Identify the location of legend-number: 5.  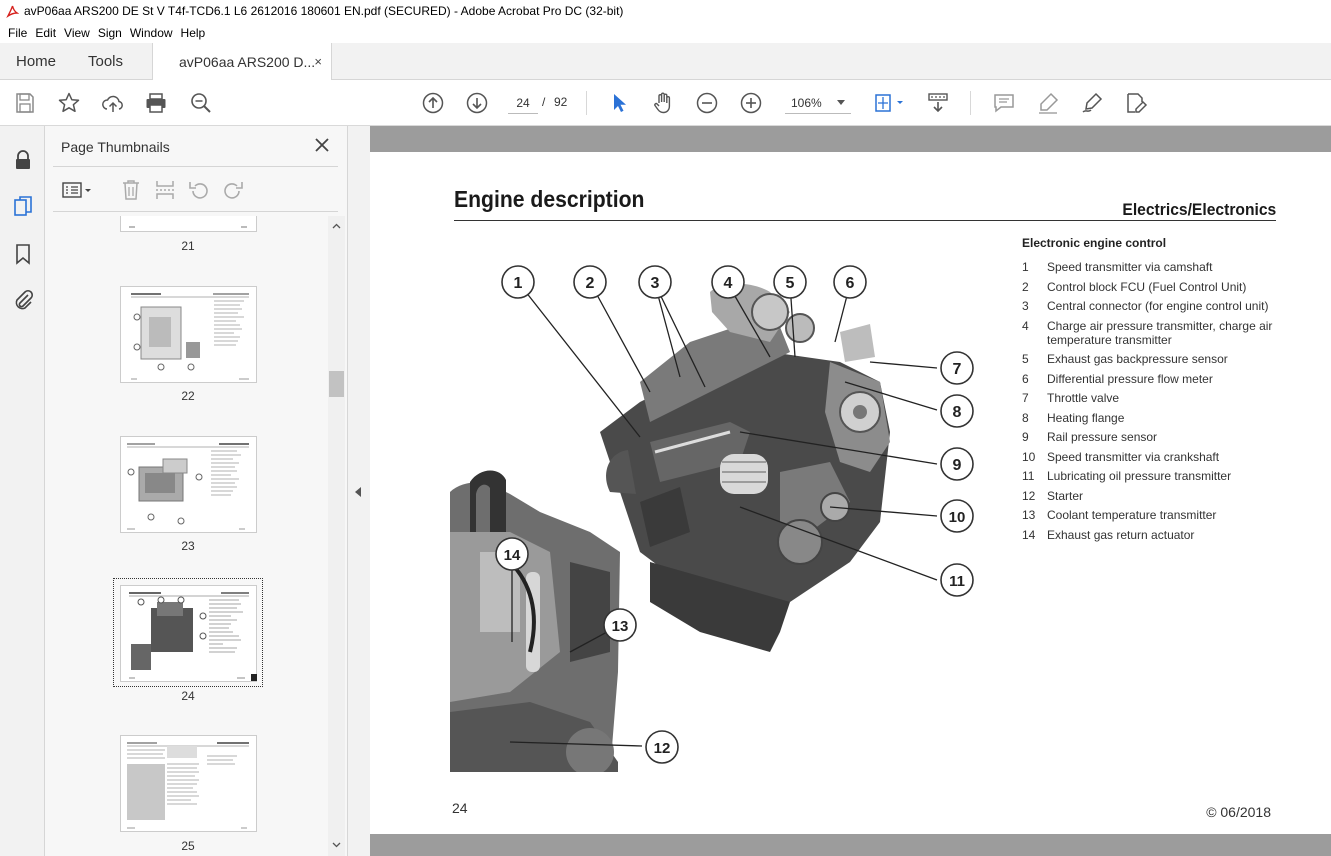
(1025, 359).